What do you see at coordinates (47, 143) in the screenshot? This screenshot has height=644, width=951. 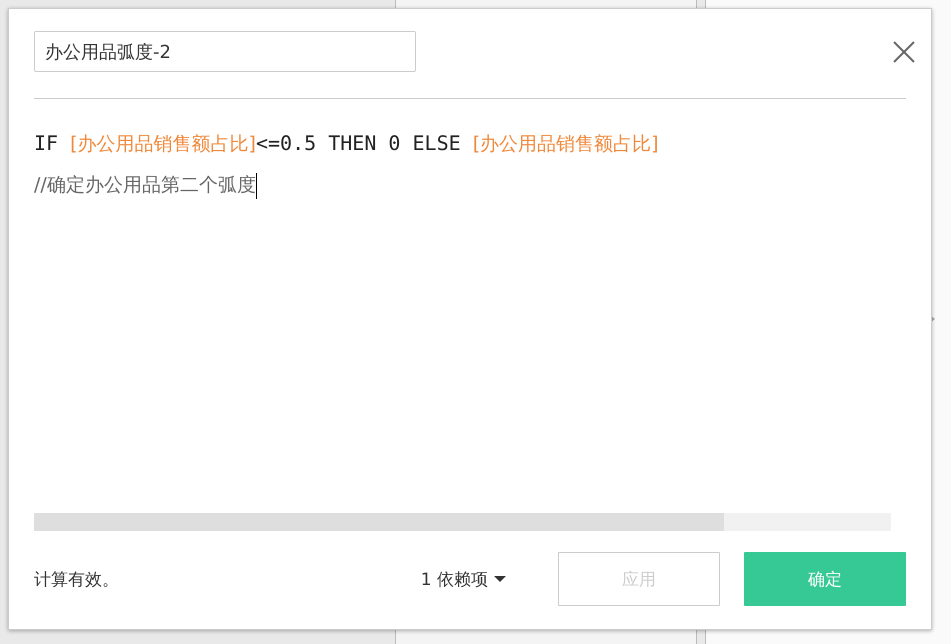 I see `code-text: IF` at bounding box center [47, 143].